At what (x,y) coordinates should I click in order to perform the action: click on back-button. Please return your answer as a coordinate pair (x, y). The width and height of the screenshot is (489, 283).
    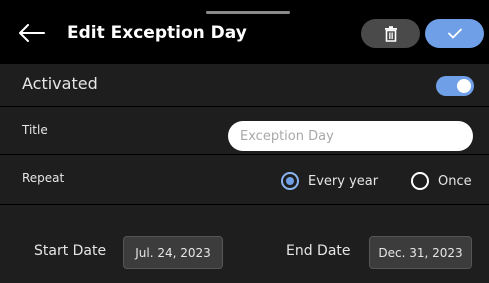
    Looking at the image, I should click on (32, 33).